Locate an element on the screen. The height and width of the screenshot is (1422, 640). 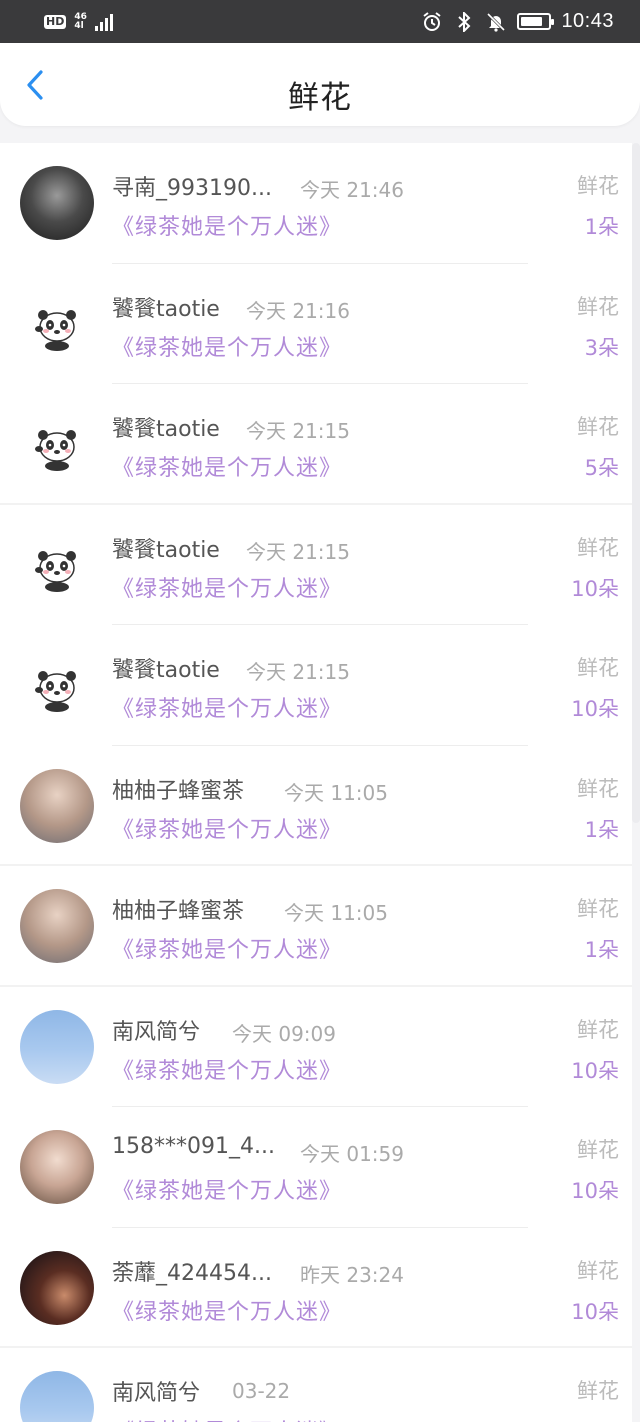
app-header: 鲜花 is located at coordinates (320, 84).